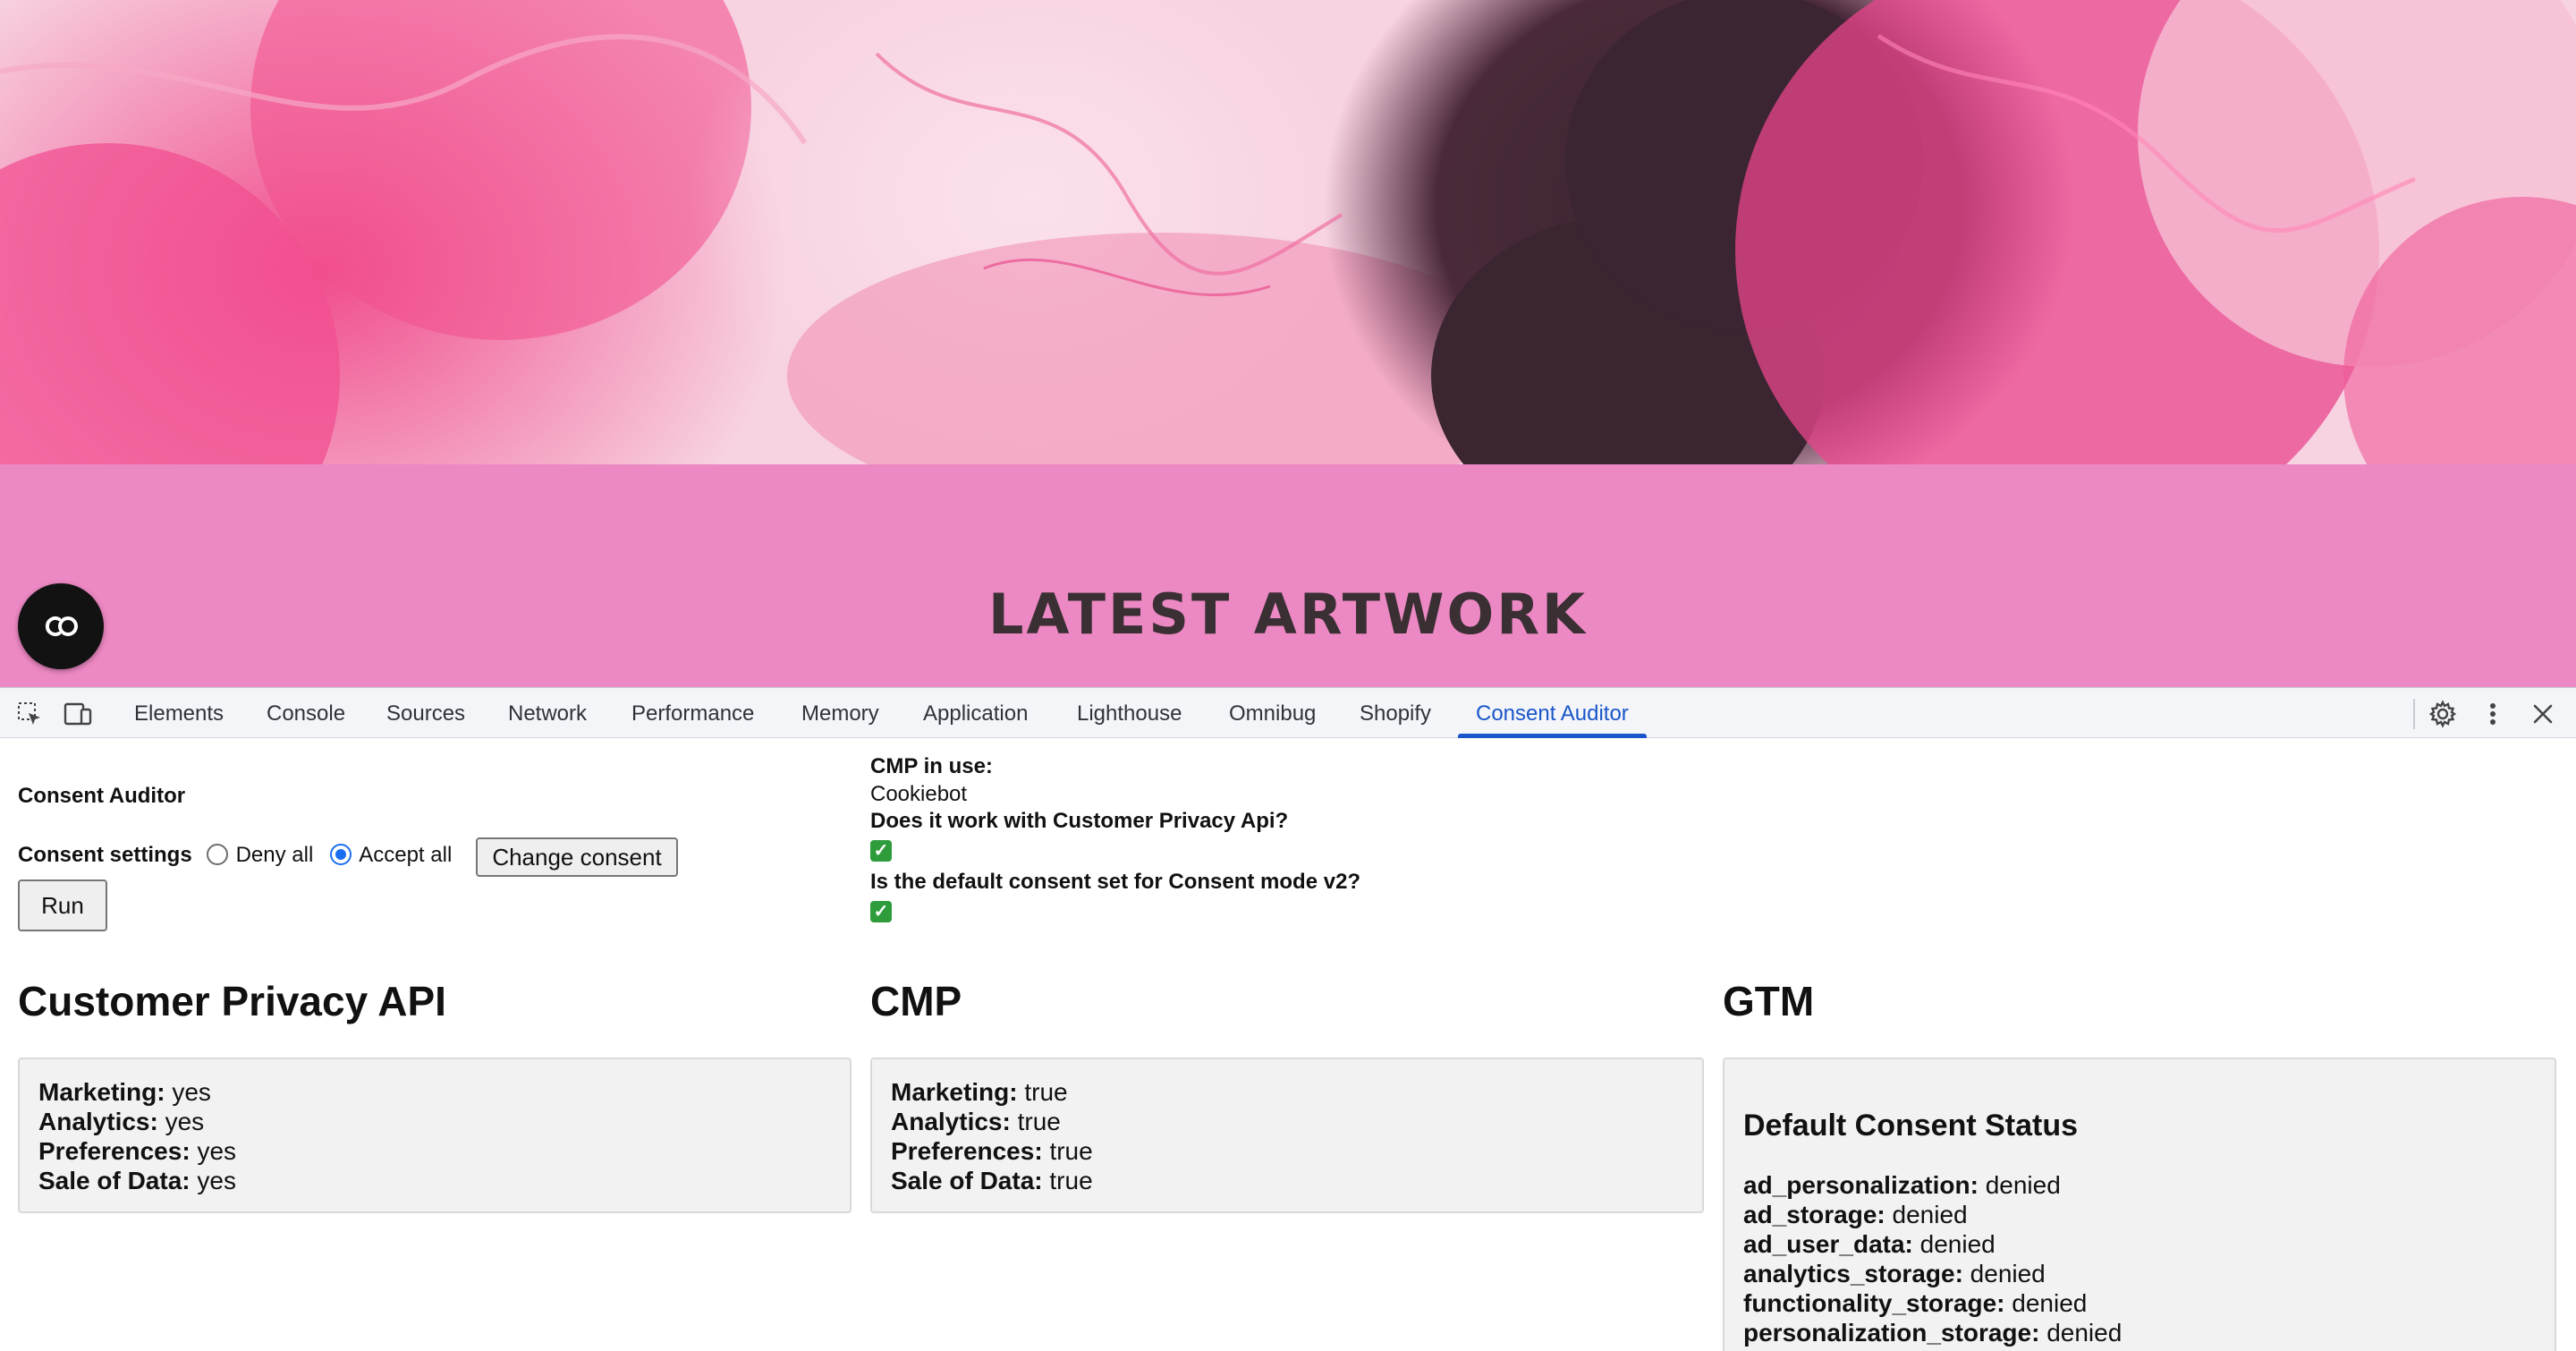 The width and height of the screenshot is (2576, 1351). Describe the element at coordinates (137, 1151) in the screenshot. I see `list-item: Preferences: yes` at that location.